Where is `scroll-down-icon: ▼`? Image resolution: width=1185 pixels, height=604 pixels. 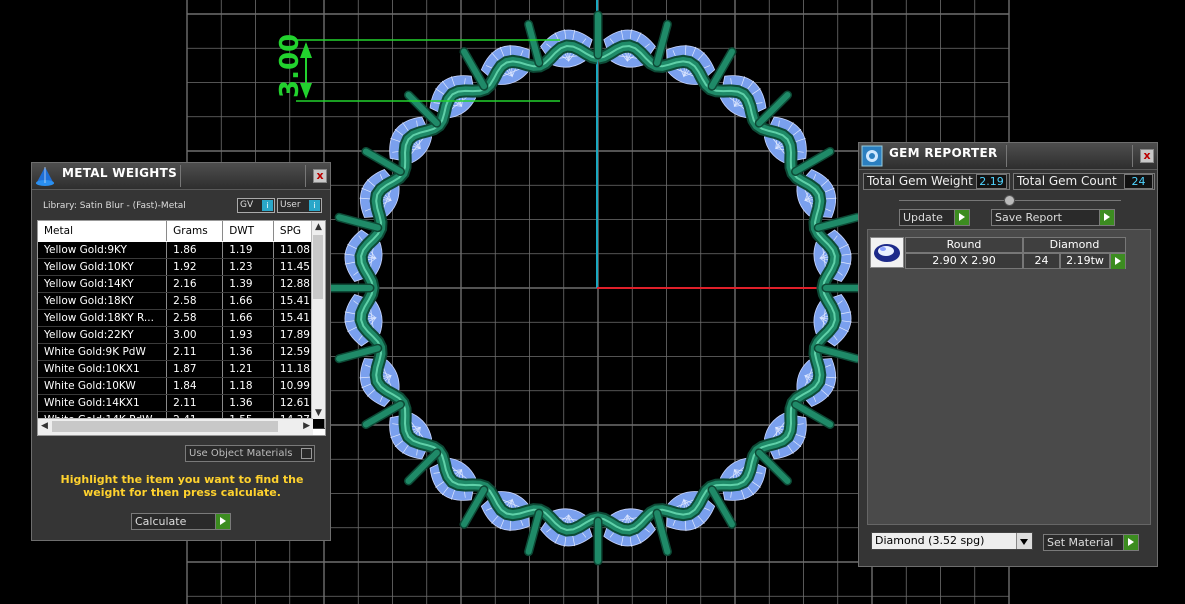
scroll-down-icon: ▼ is located at coordinates (318, 413).